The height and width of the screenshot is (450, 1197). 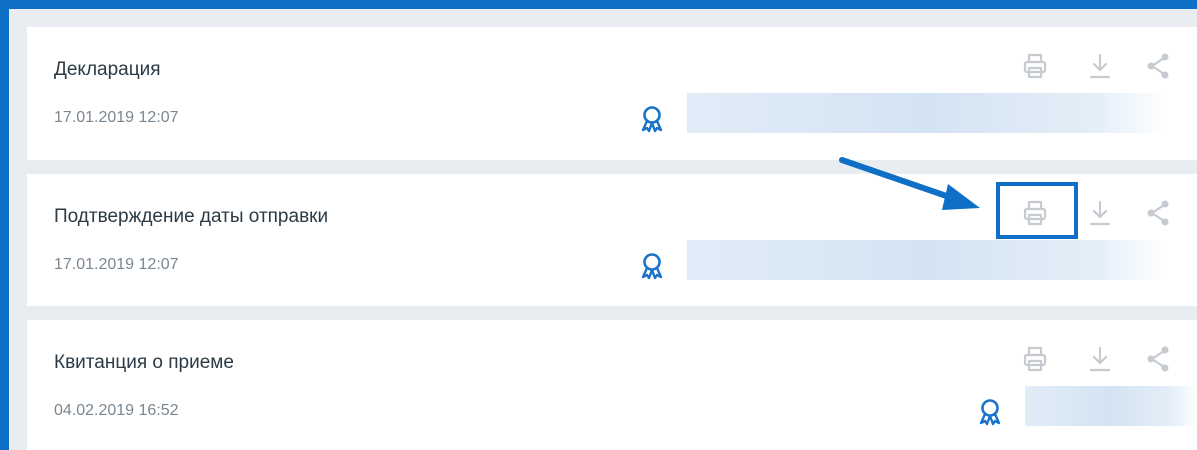 I want to click on document-title: Подтверждение даты отправки, so click(x=191, y=217).